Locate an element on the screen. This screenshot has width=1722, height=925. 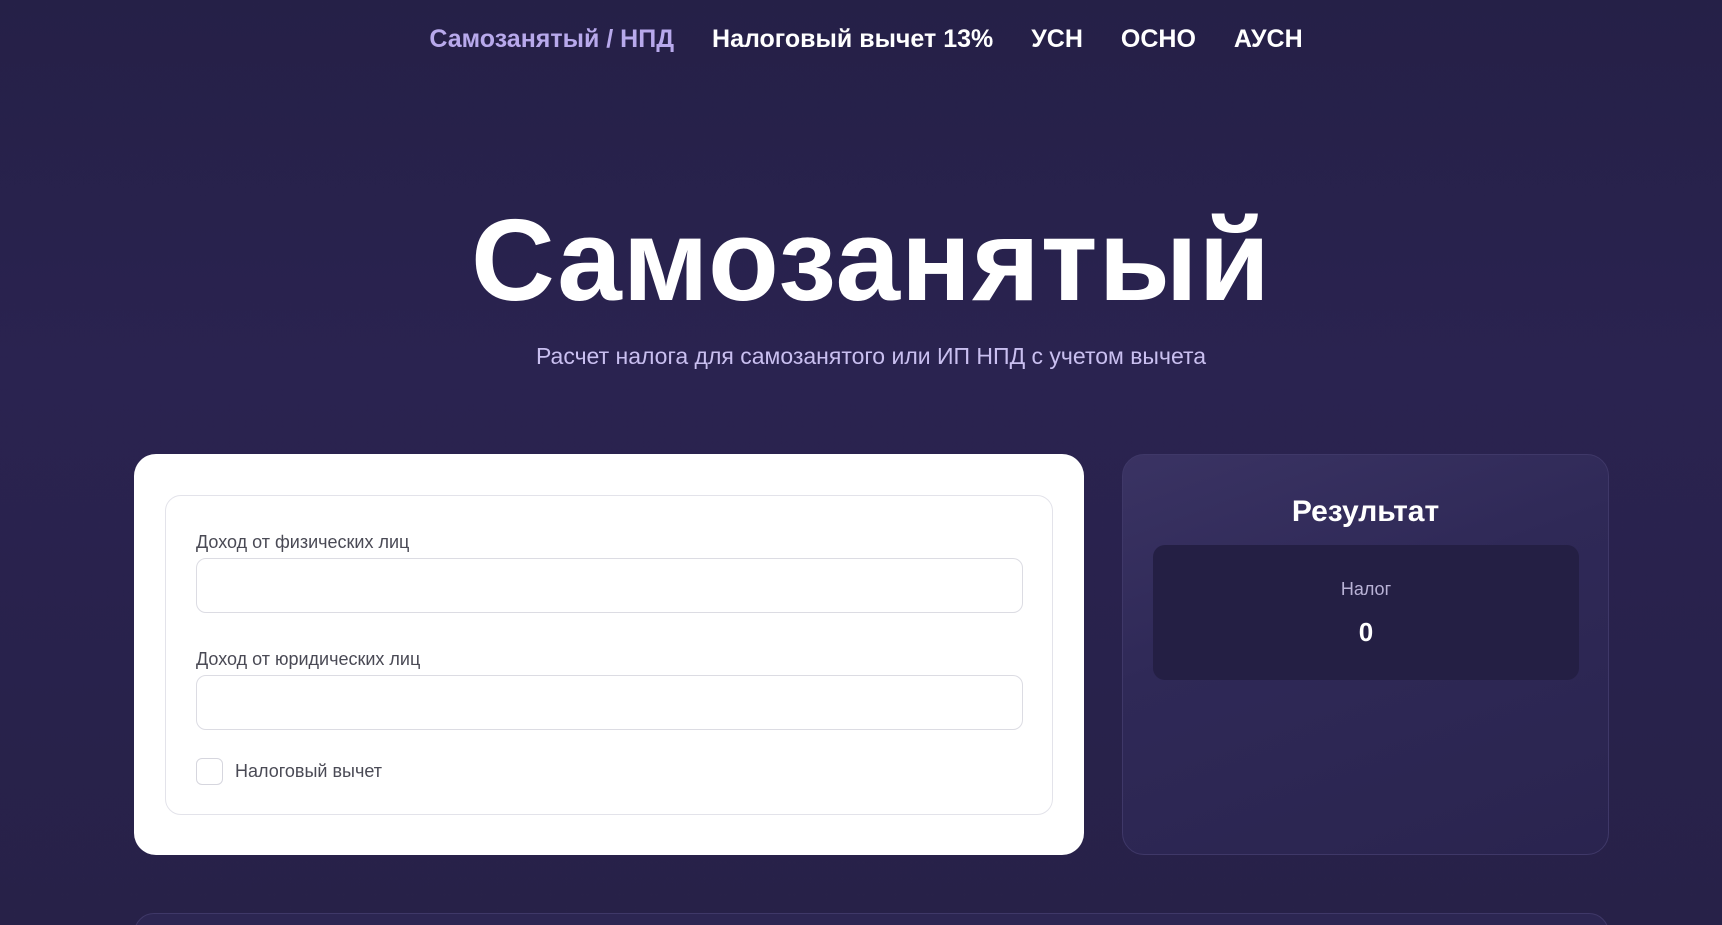
individuals-income-input is located at coordinates (609, 585).